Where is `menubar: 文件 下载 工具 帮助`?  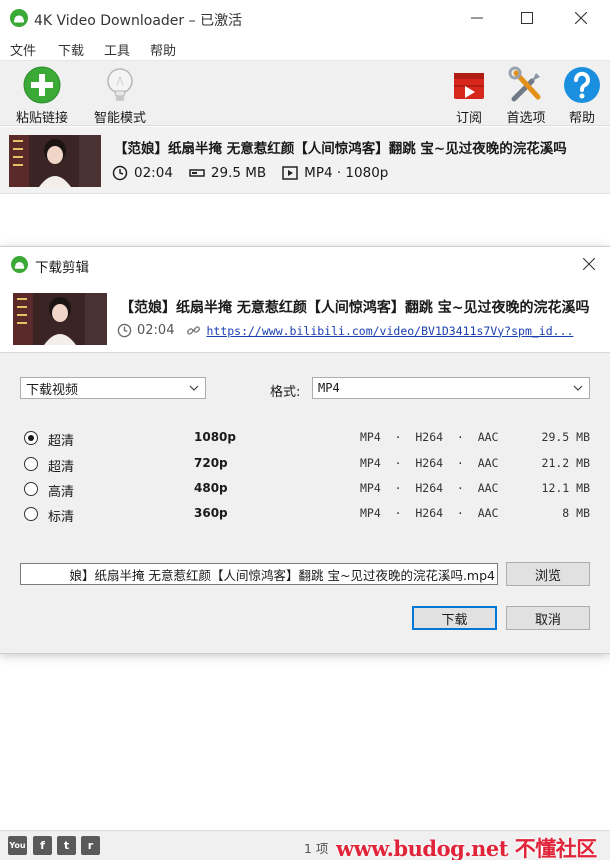 menubar: 文件 下载 工具 帮助 is located at coordinates (305, 48).